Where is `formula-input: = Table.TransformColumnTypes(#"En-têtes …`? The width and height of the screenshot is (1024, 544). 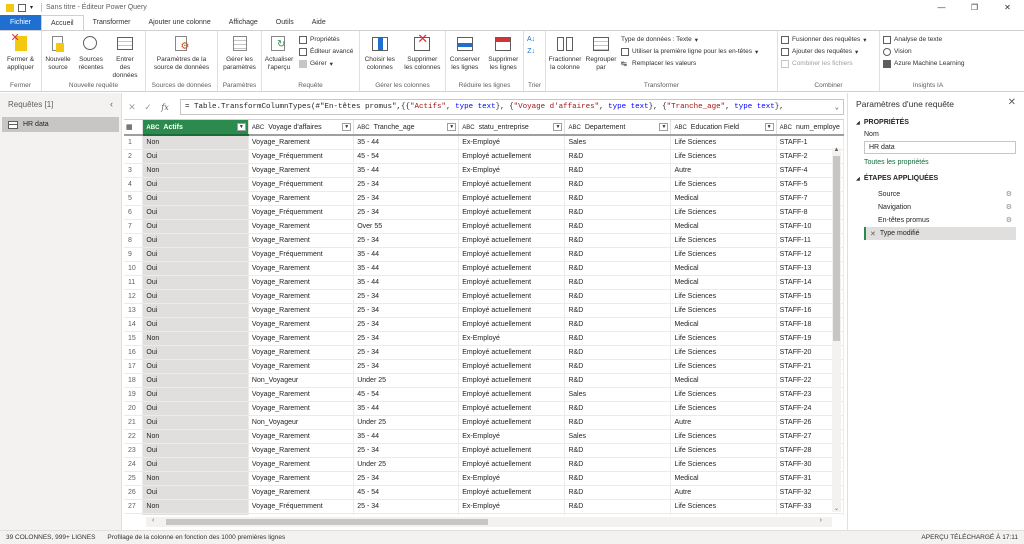 formula-input: = Table.TransformColumnTypes(#"En-têtes … is located at coordinates (512, 107).